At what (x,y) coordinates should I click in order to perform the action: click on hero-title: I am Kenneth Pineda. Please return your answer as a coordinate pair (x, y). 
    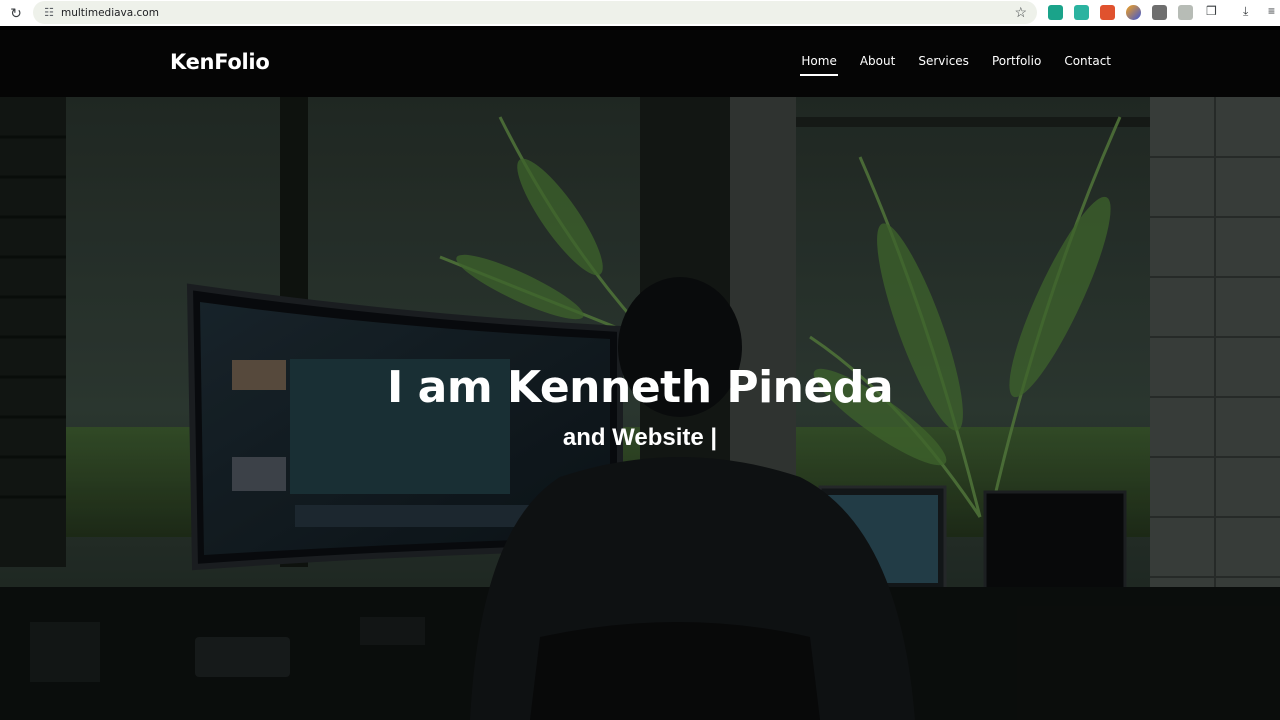
    Looking at the image, I should click on (640, 387).